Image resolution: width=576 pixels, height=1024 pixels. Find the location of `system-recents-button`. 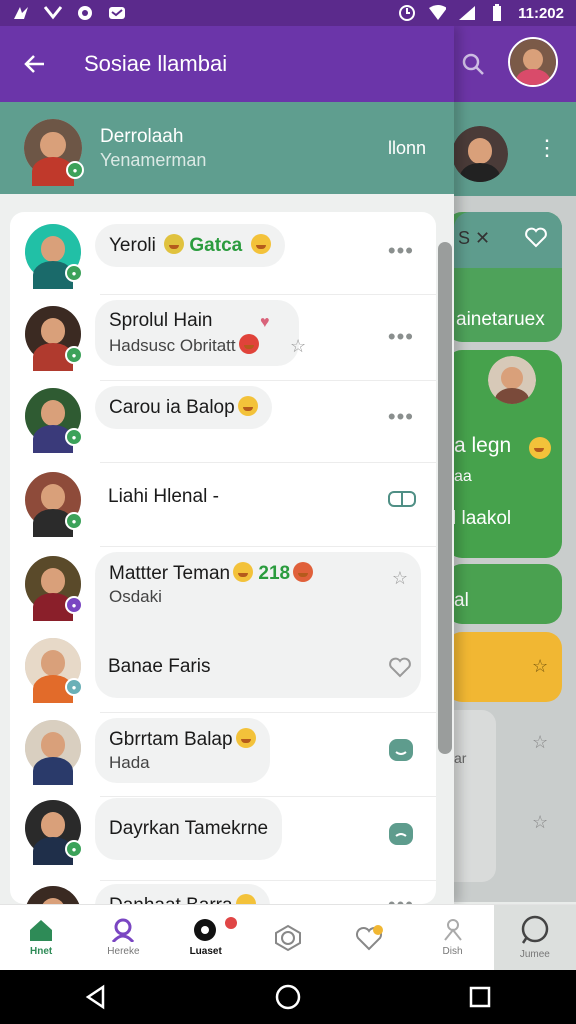

system-recents-button is located at coordinates (480, 997).